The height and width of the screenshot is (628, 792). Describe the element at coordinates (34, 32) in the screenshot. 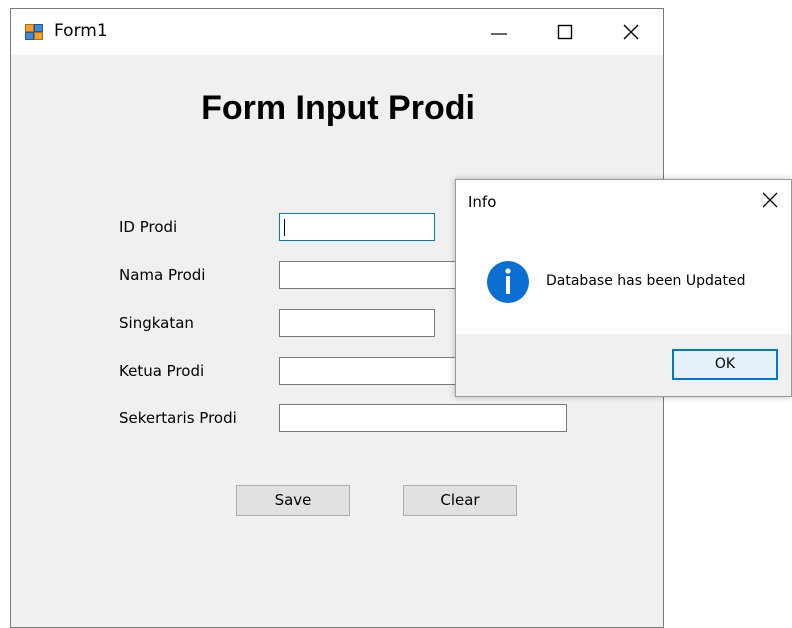

I see `form-app-icon` at that location.